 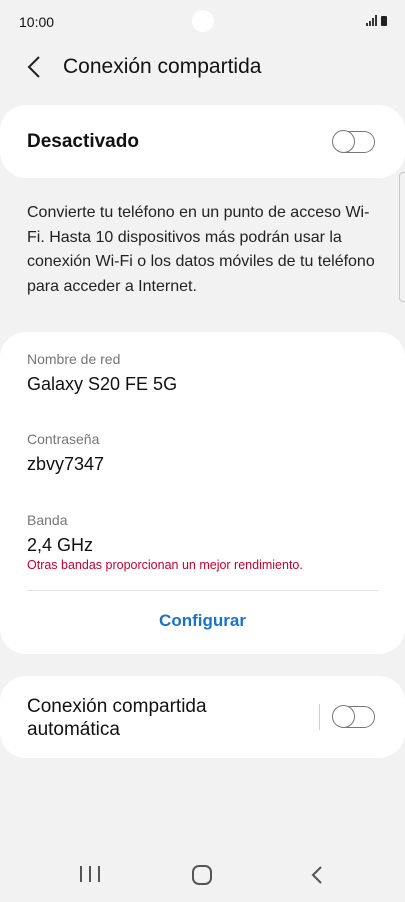 What do you see at coordinates (402, 237) in the screenshot?
I see `scrollbar` at bounding box center [402, 237].